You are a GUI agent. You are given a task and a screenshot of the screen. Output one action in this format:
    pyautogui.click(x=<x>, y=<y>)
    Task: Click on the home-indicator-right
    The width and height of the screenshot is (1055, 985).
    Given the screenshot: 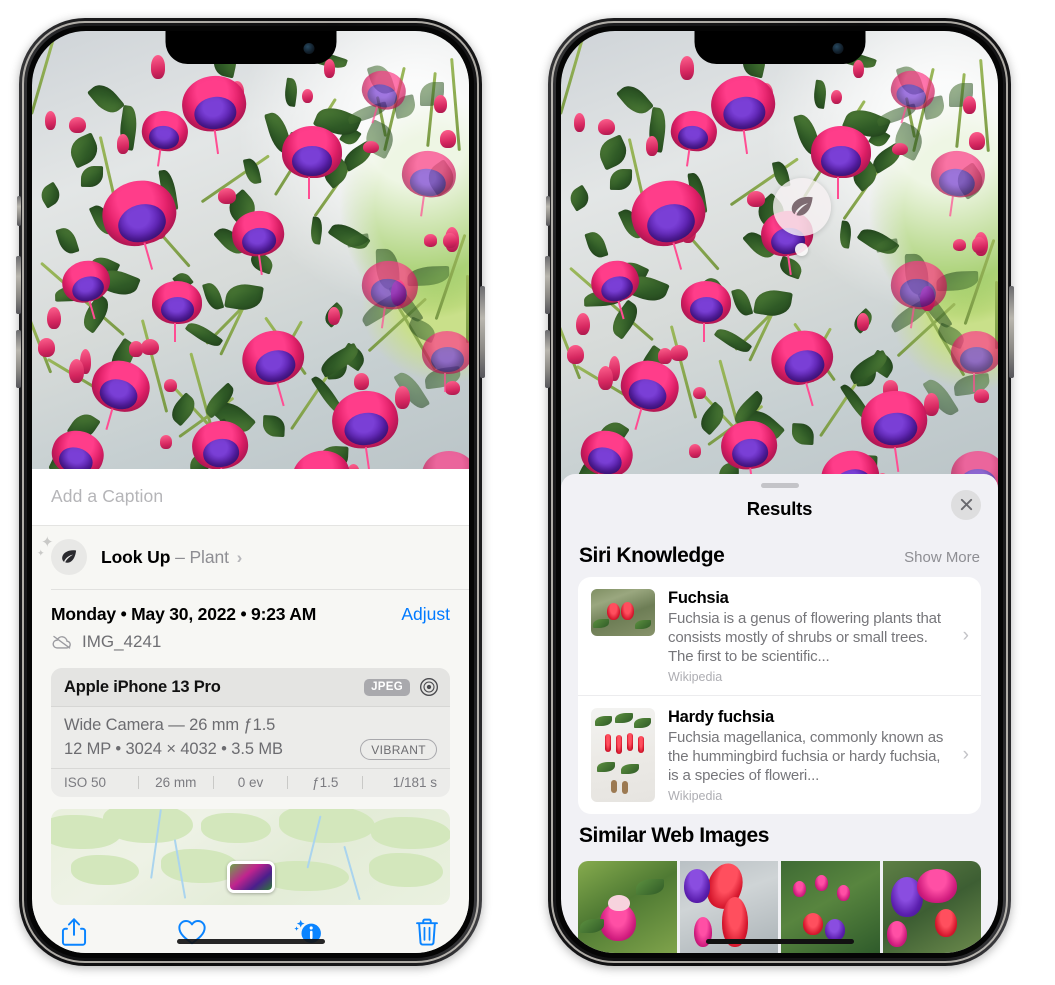 What is the action you would take?
    pyautogui.click(x=779, y=941)
    